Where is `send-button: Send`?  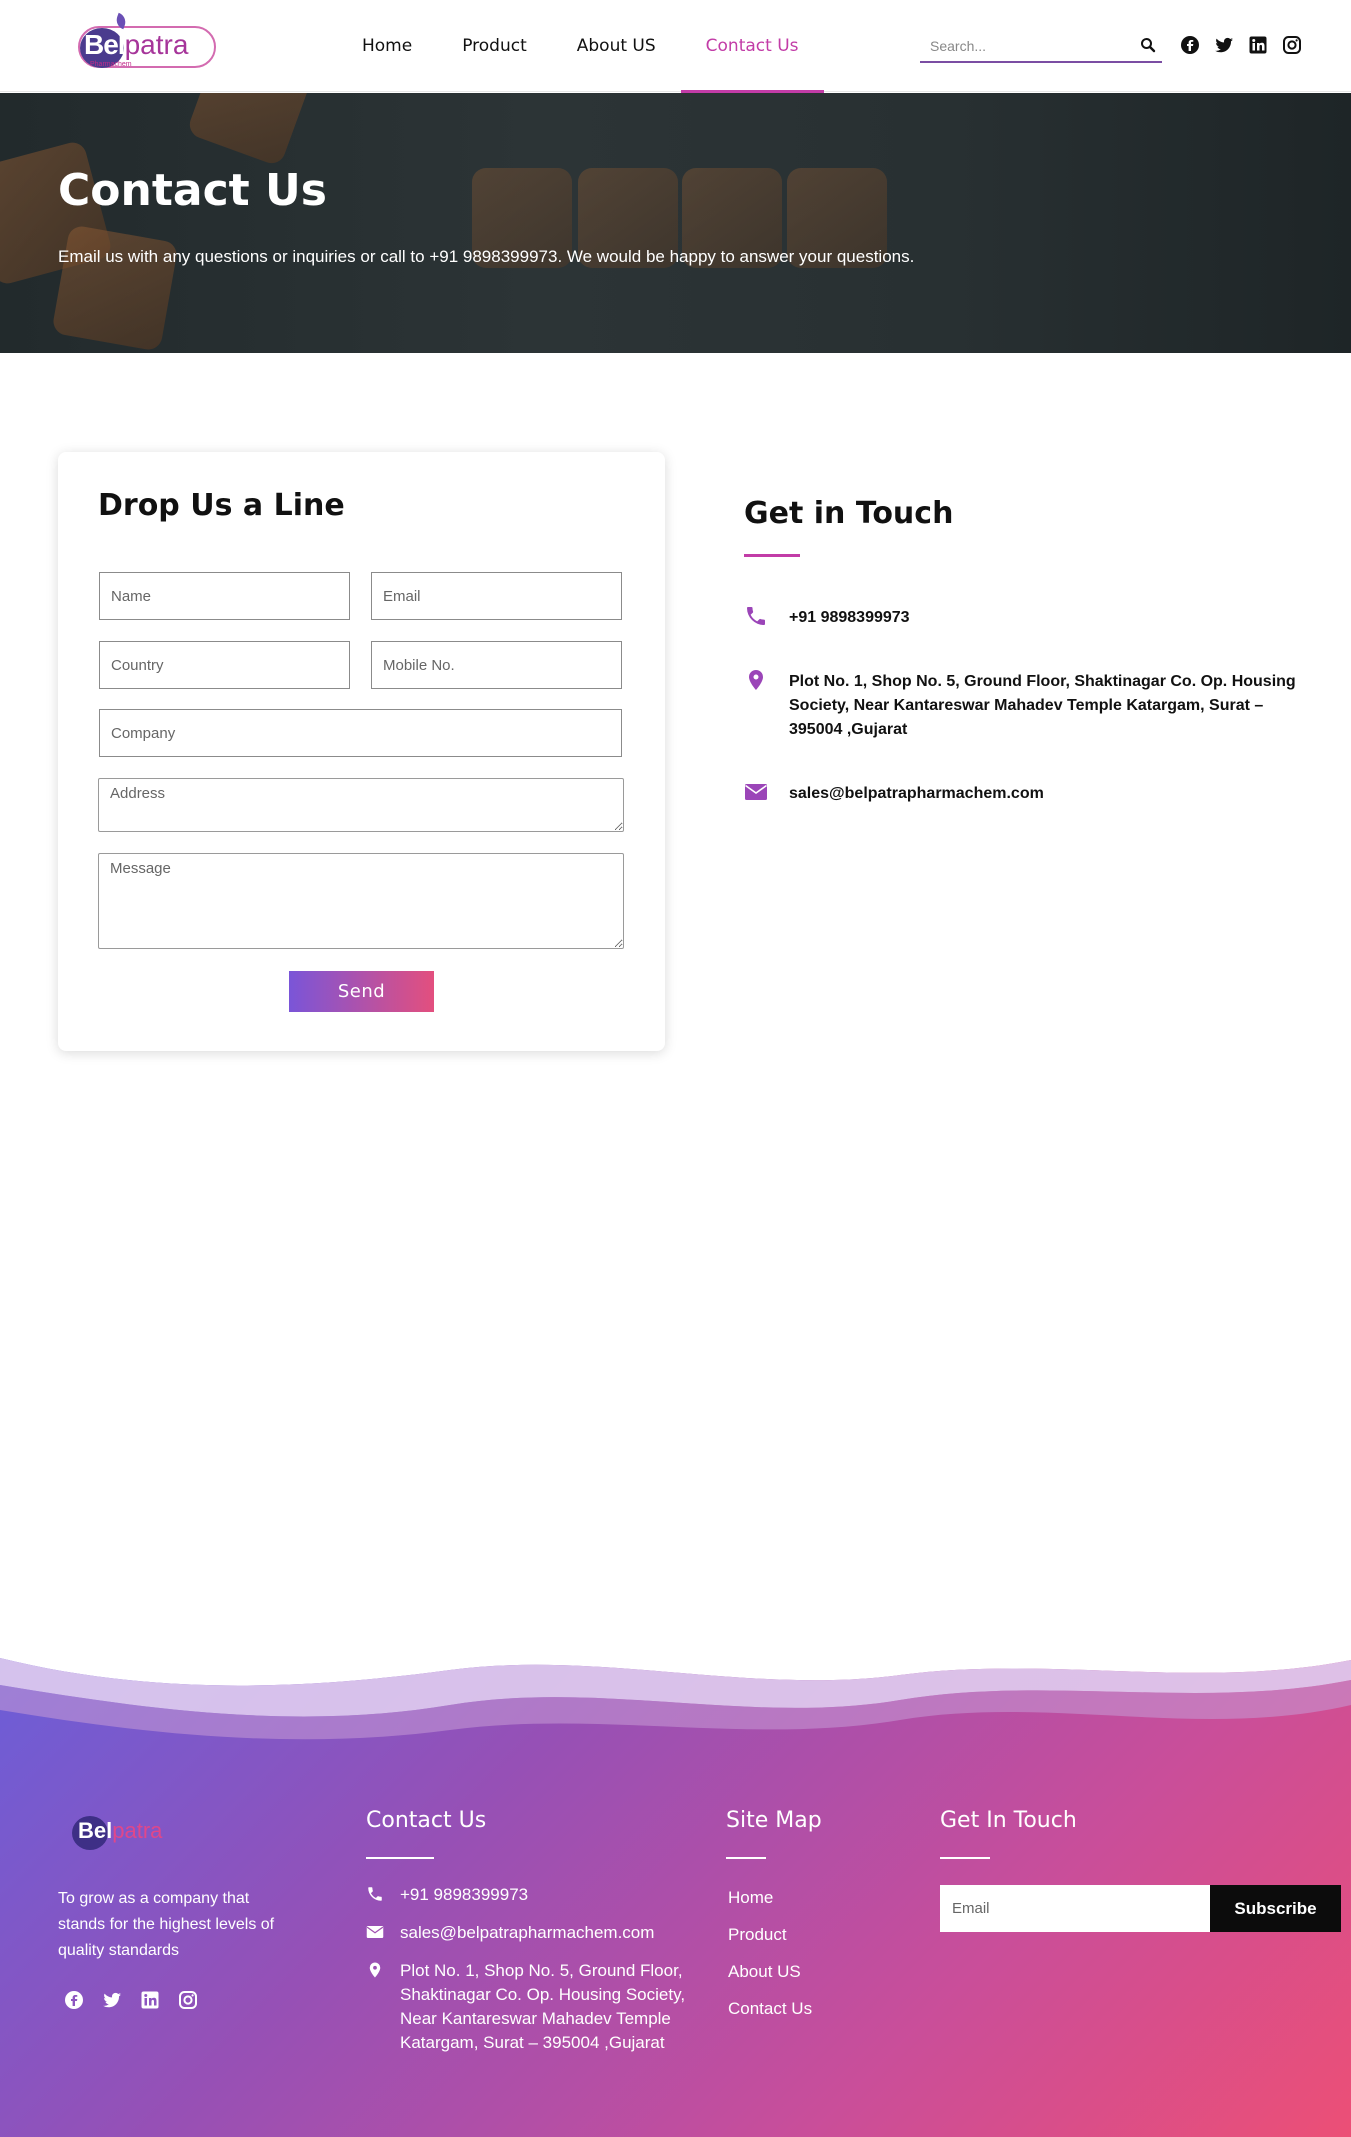
send-button: Send is located at coordinates (361, 991).